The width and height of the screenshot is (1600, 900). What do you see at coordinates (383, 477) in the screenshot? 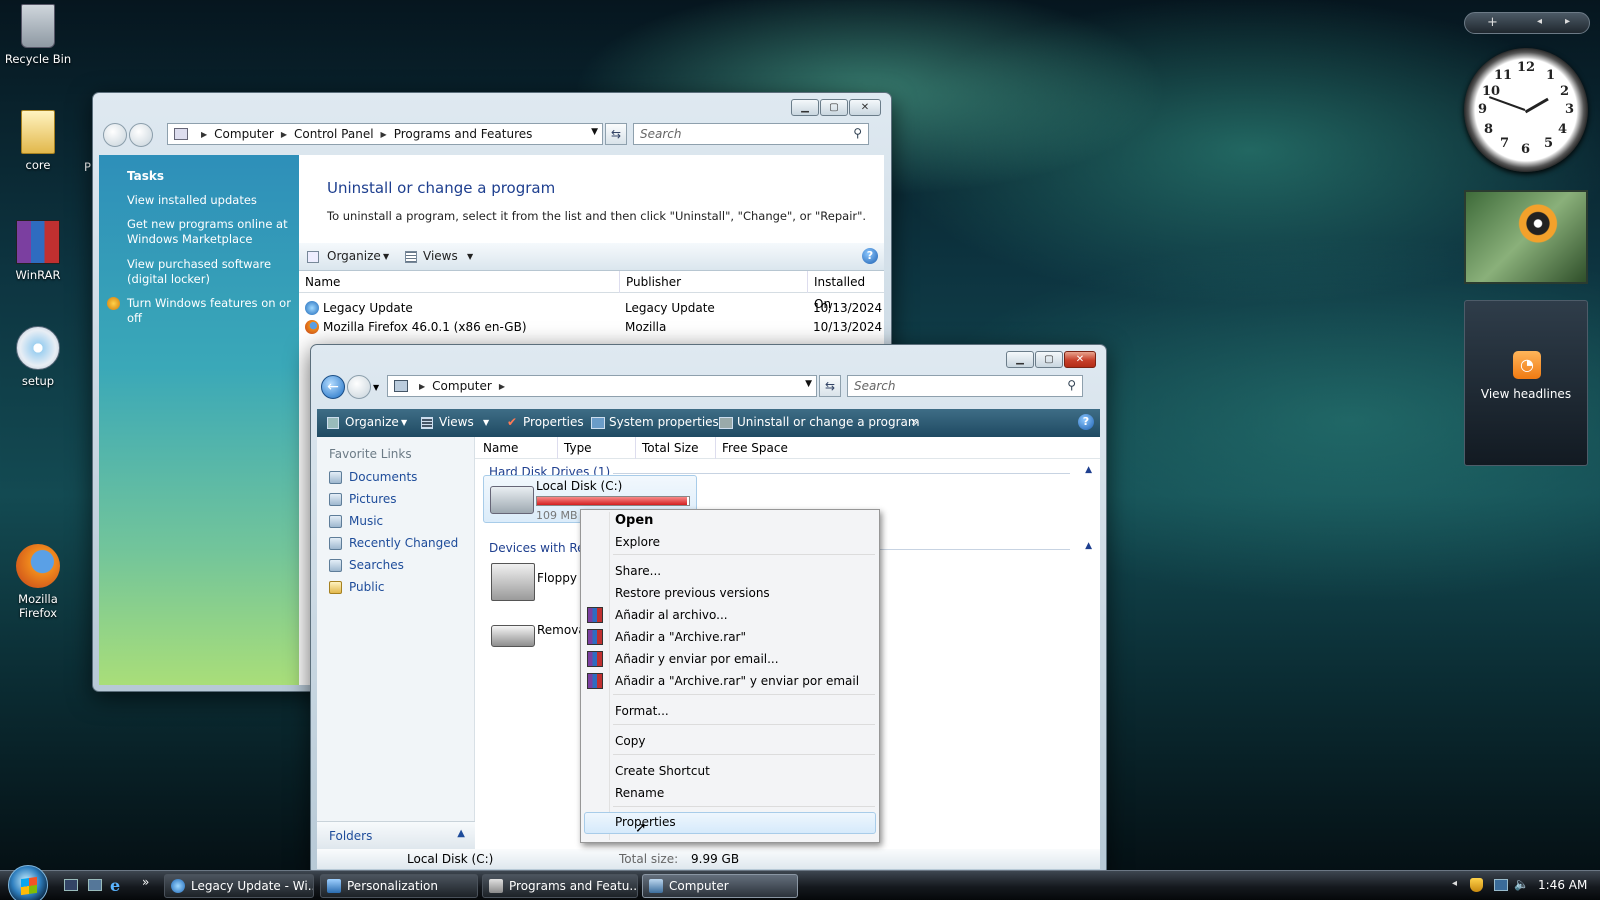
I see `favorite-link-documents: Documents` at bounding box center [383, 477].